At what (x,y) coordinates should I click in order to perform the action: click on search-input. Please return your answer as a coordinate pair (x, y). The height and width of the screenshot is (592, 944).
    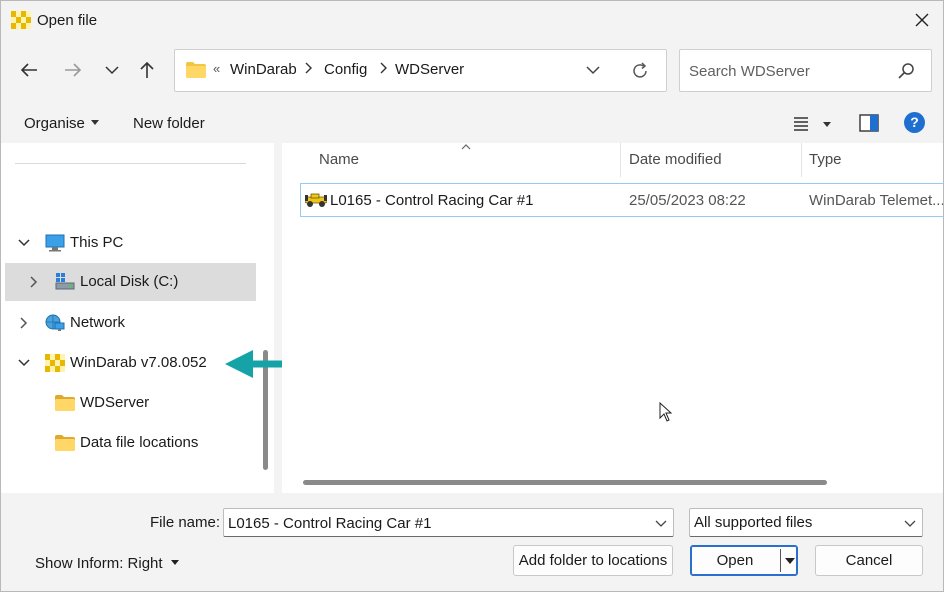
    Looking at the image, I should click on (789, 71).